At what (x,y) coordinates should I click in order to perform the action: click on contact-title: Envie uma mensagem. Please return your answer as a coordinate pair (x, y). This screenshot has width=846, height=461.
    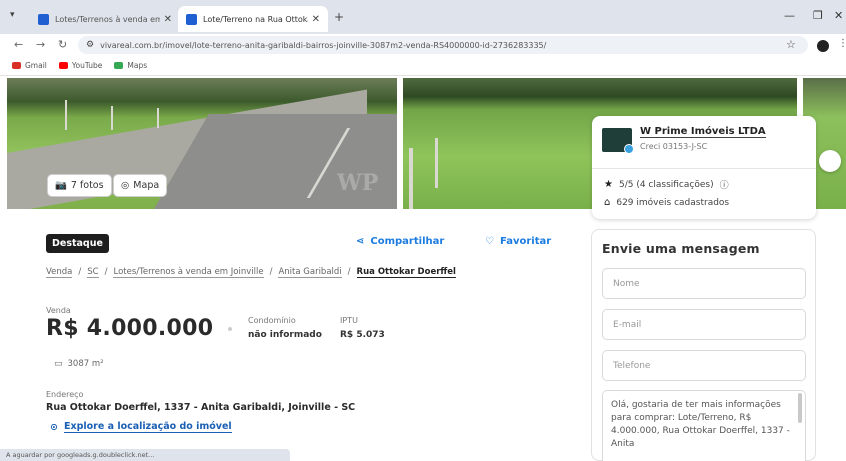
    Looking at the image, I should click on (681, 248).